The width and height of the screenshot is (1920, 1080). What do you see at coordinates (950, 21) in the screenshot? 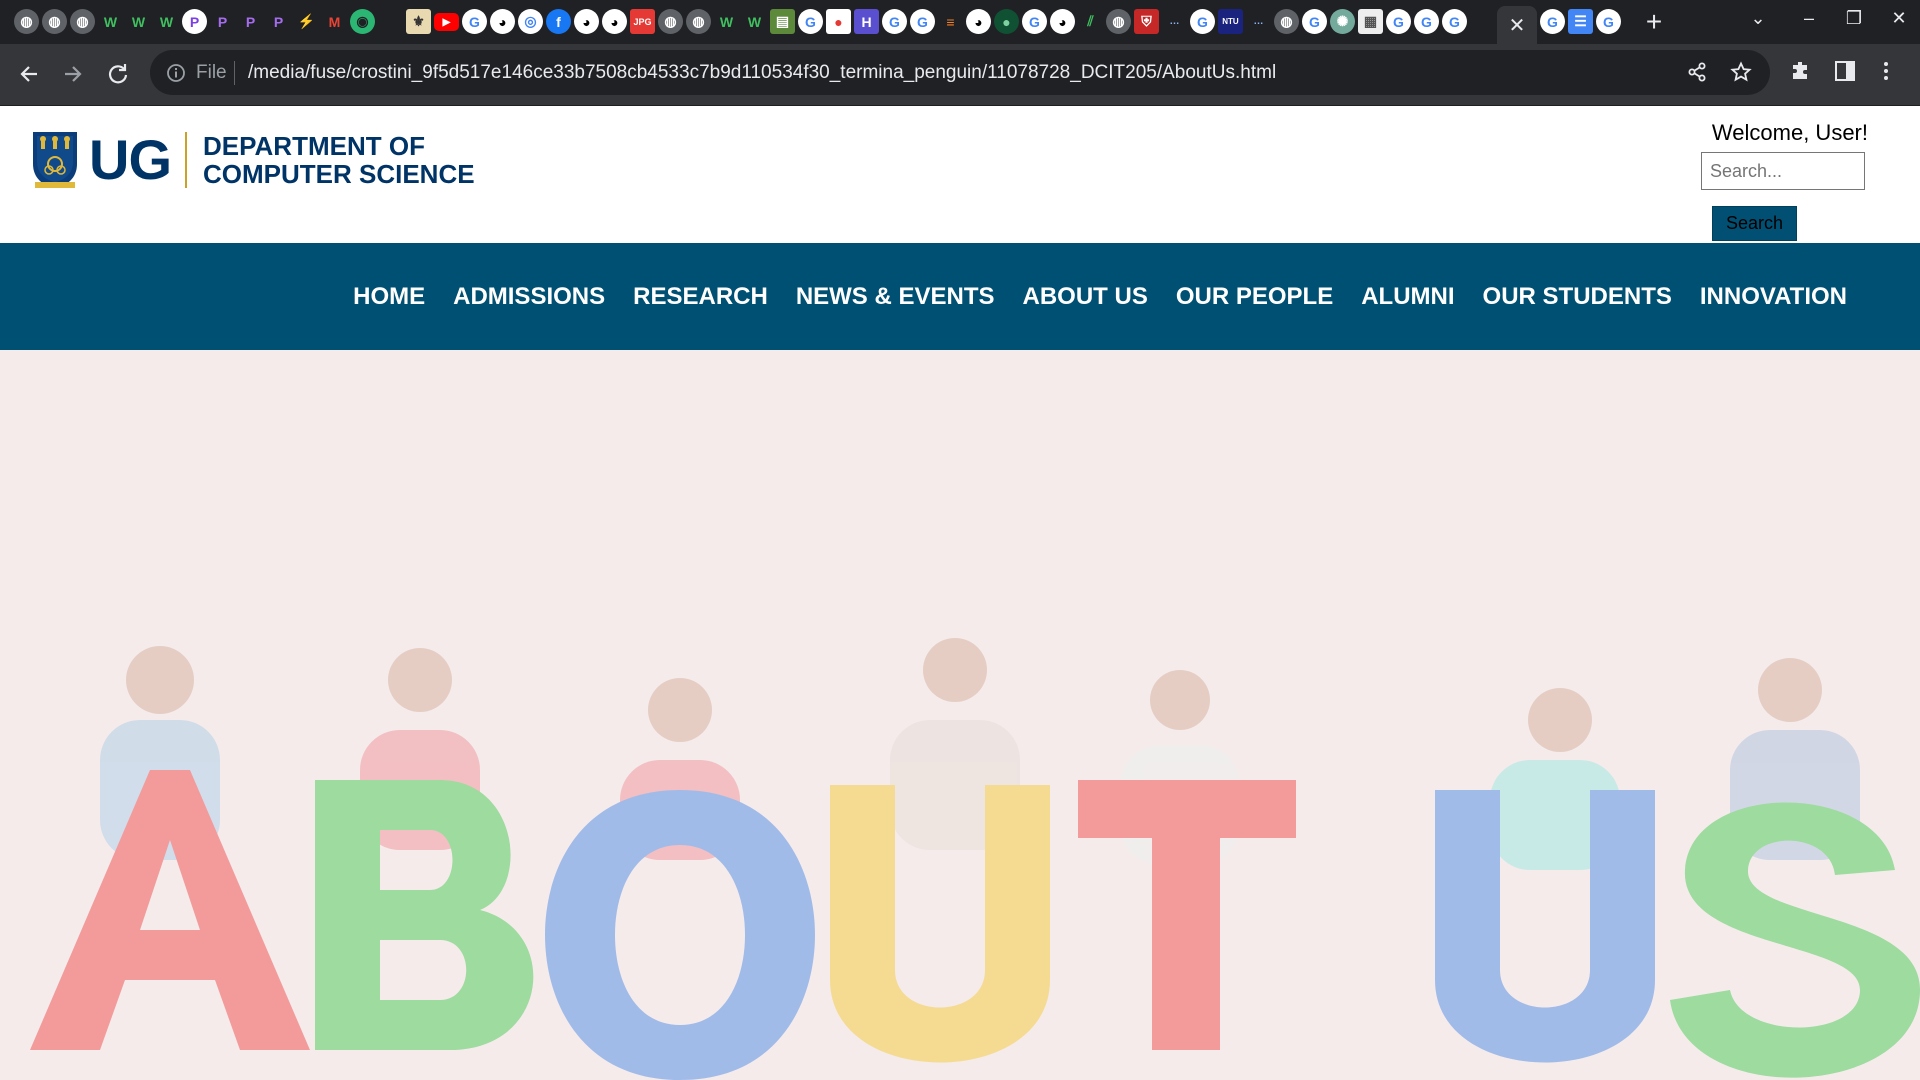
I see `stackoverflow-icon: ≡` at bounding box center [950, 21].